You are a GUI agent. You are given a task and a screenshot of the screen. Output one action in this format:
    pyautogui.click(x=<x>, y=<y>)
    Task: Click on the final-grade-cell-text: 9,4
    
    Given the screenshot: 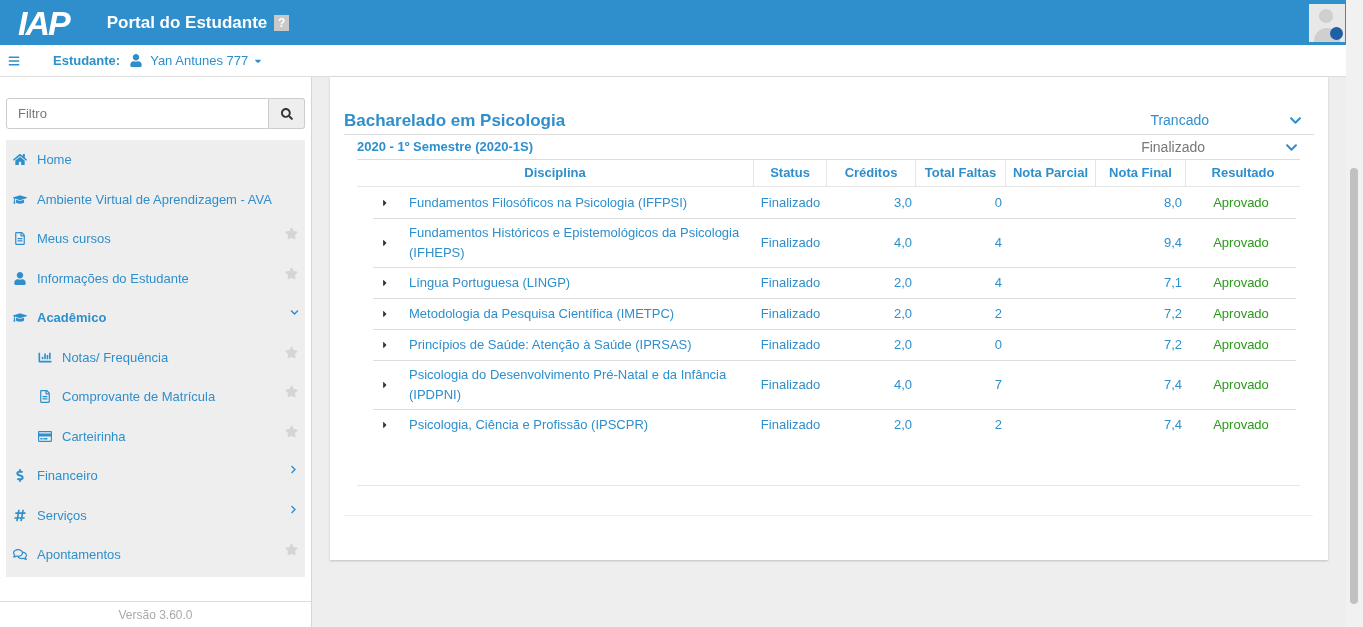 What is the action you would take?
    pyautogui.click(x=1172, y=243)
    